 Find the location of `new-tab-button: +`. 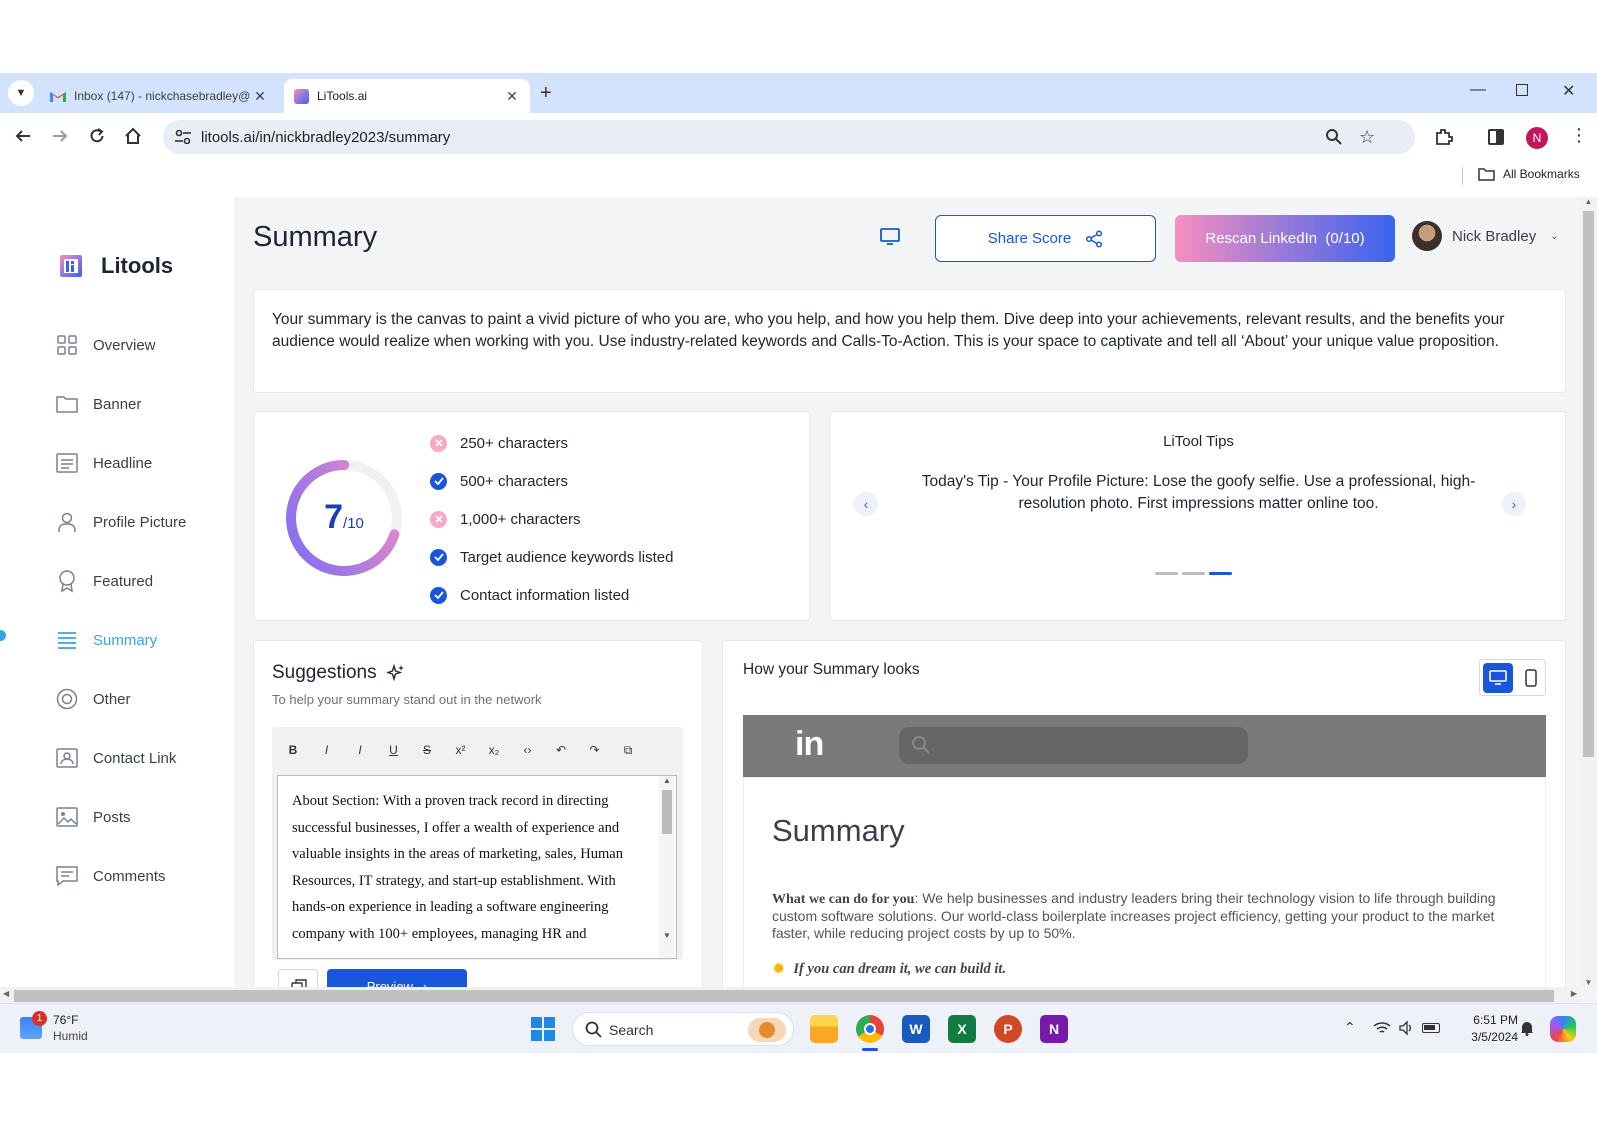

new-tab-button: + is located at coordinates (546, 93).